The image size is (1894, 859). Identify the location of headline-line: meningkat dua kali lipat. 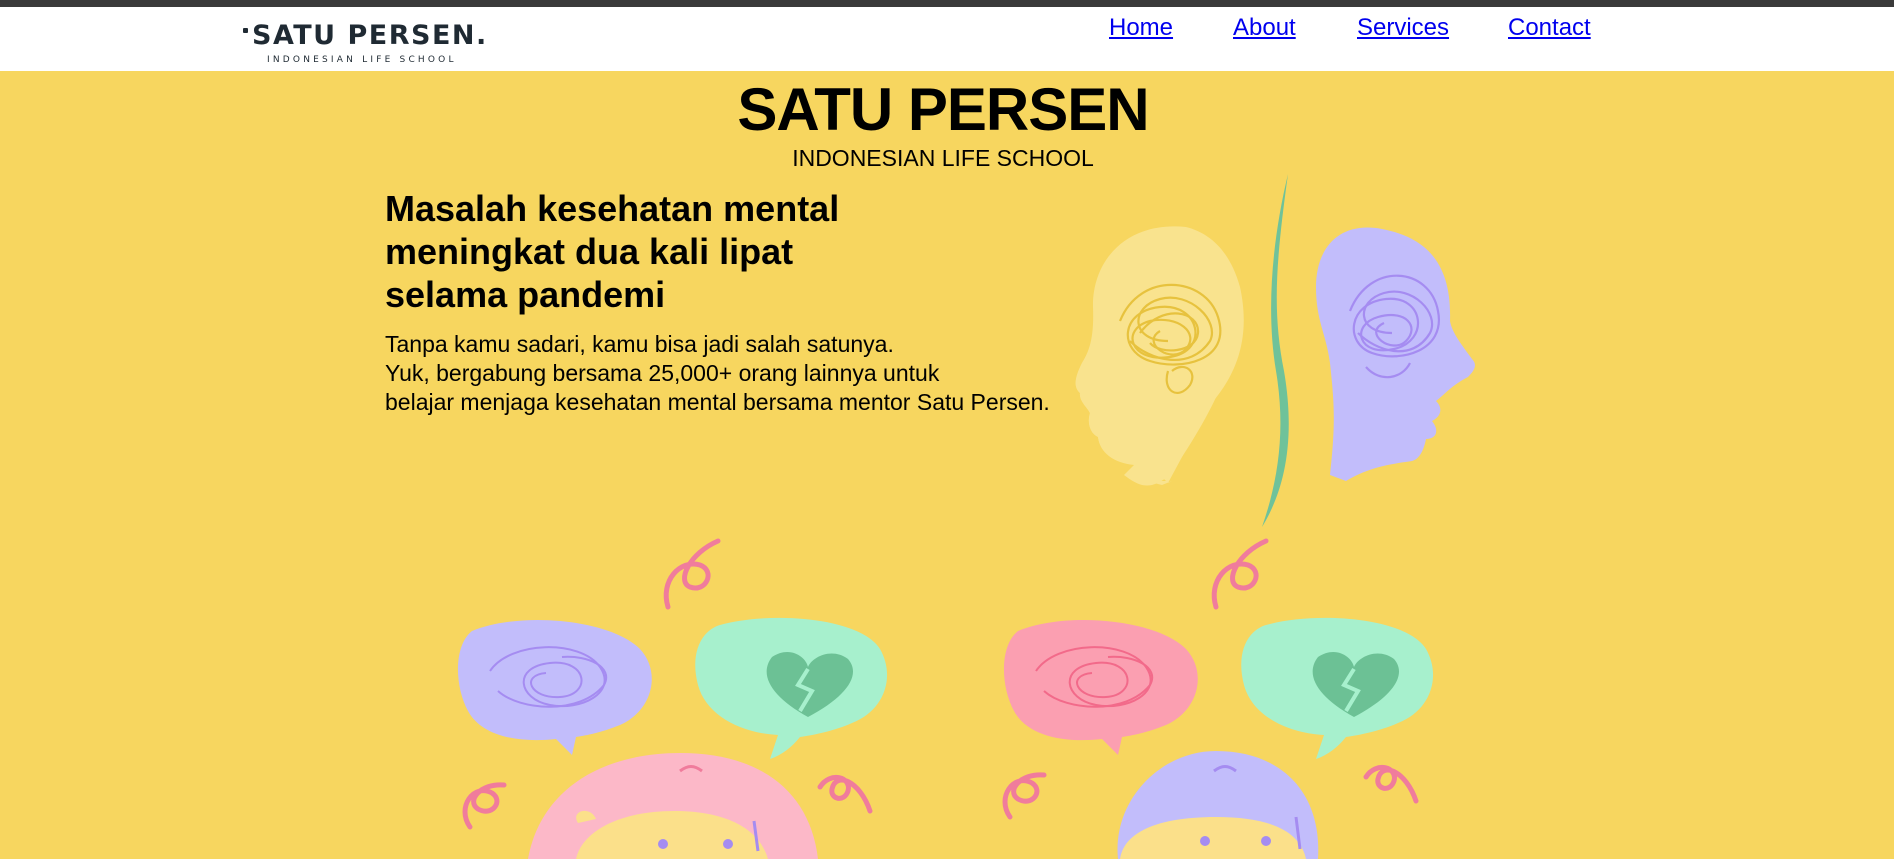
(589, 251).